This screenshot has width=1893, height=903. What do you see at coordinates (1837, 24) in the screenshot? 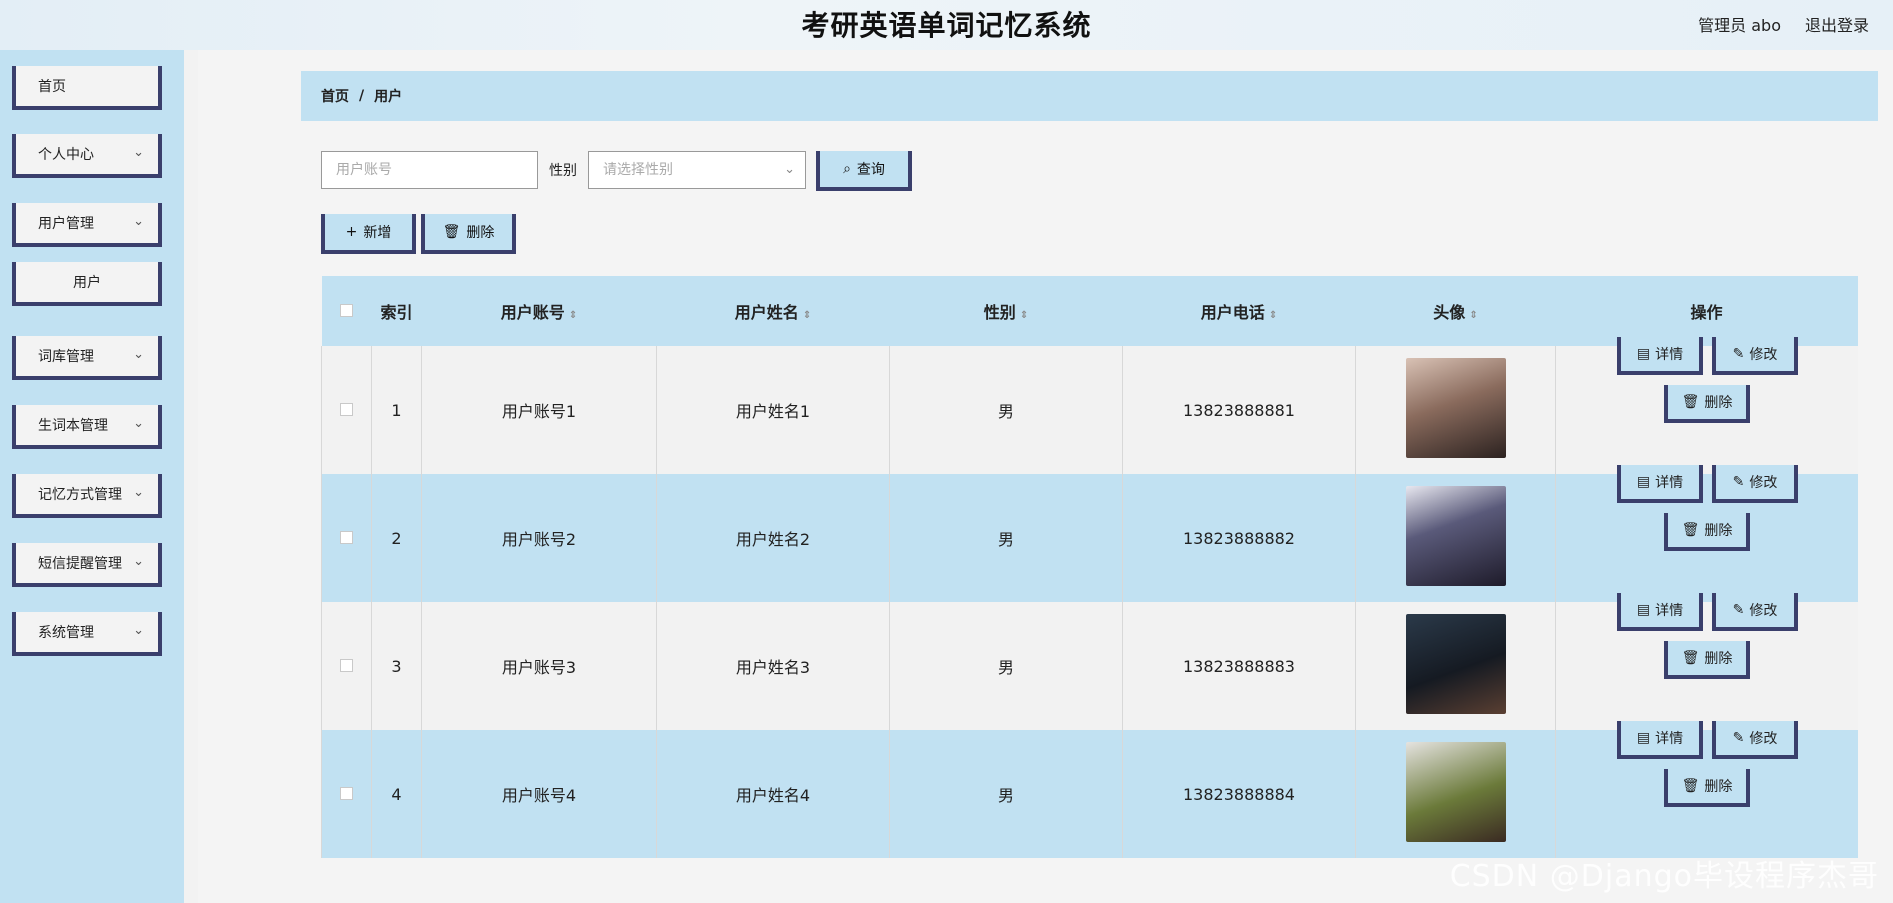
I see `logout-link: 退出登录` at bounding box center [1837, 24].